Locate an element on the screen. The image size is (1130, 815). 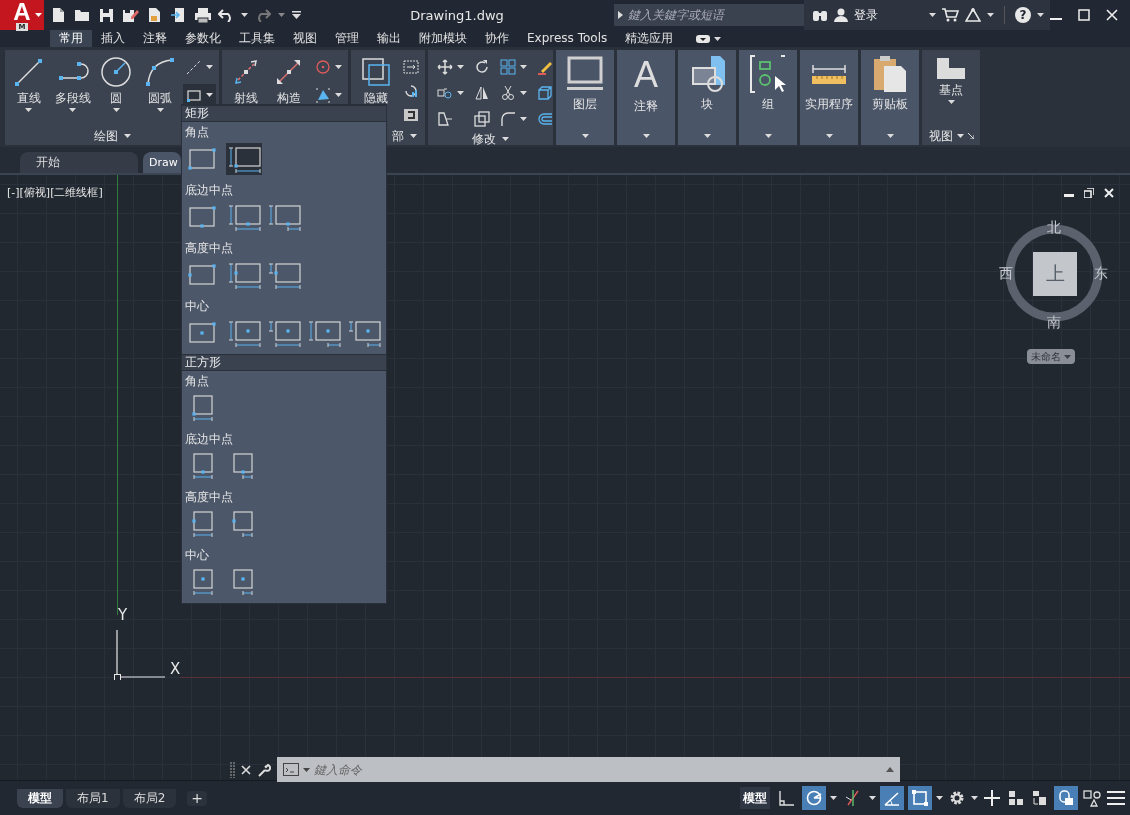
ribbon-tab: 插入 is located at coordinates (113, 38).